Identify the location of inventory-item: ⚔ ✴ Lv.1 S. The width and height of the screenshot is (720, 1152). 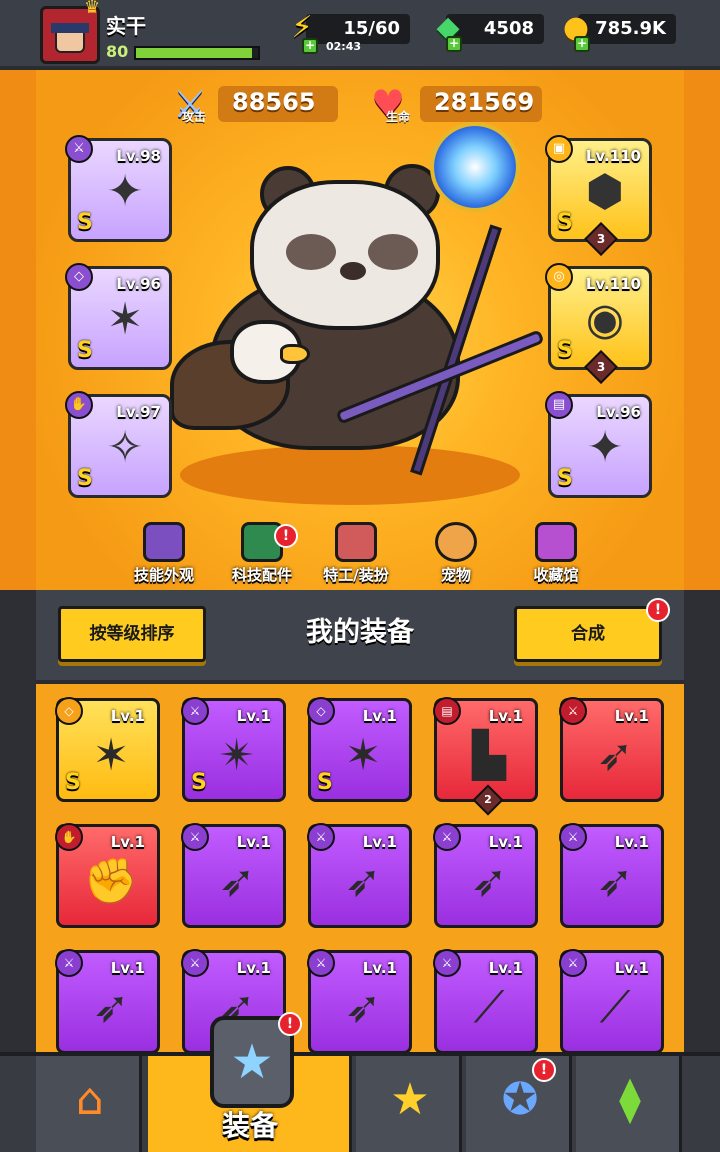
(233, 749).